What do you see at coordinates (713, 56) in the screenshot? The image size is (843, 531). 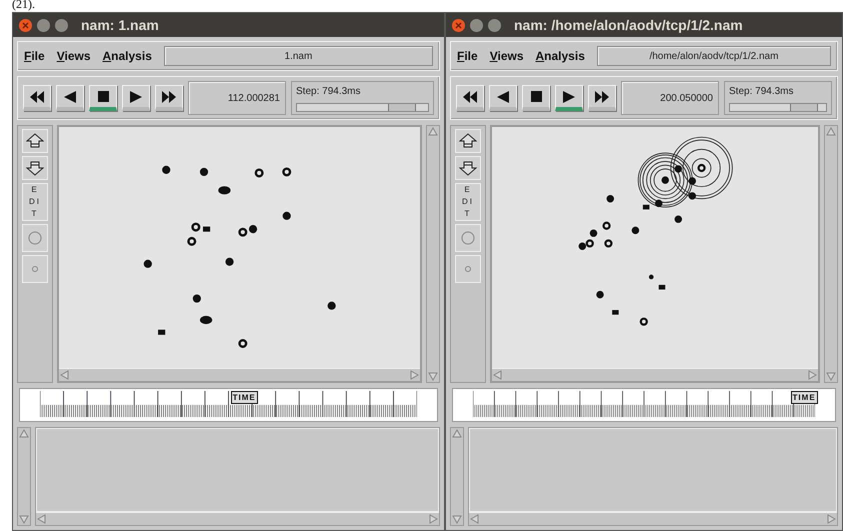 I see `file-name-field: /home/alon/aodv/tcp/1/2.nam` at bounding box center [713, 56].